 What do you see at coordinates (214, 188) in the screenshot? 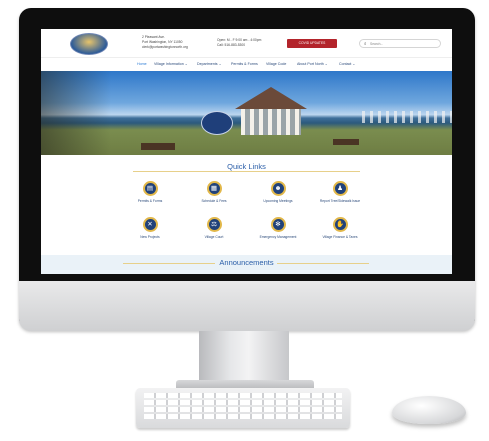
I see `clipboard-icon: ▦` at bounding box center [214, 188].